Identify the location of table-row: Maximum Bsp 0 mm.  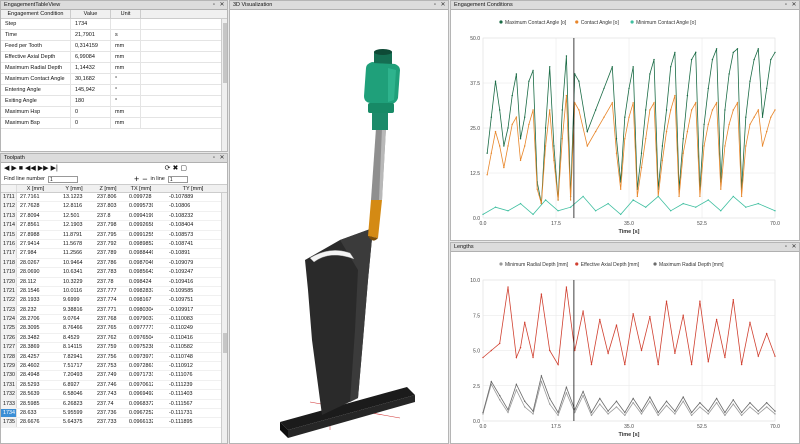
(114, 123).